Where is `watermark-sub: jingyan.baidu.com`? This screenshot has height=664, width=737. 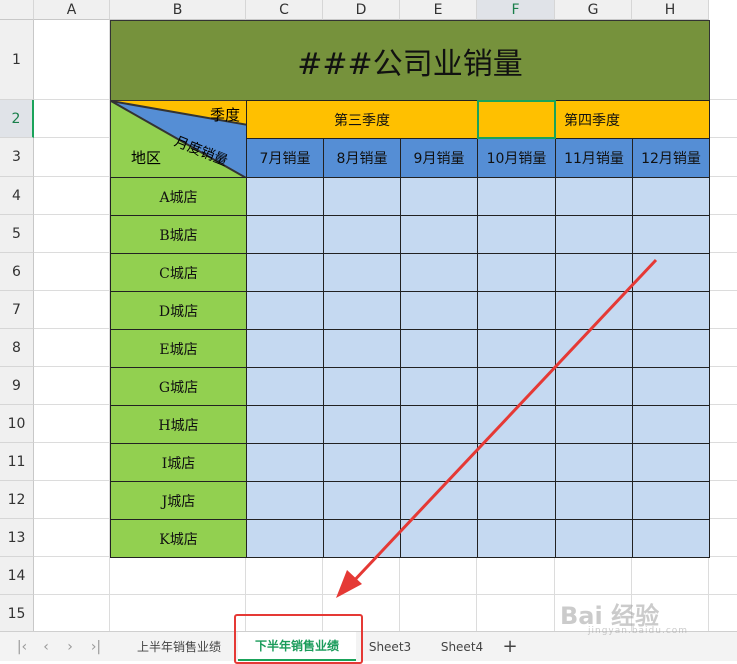
watermark-sub: jingyan.baidu.com is located at coordinates (638, 631).